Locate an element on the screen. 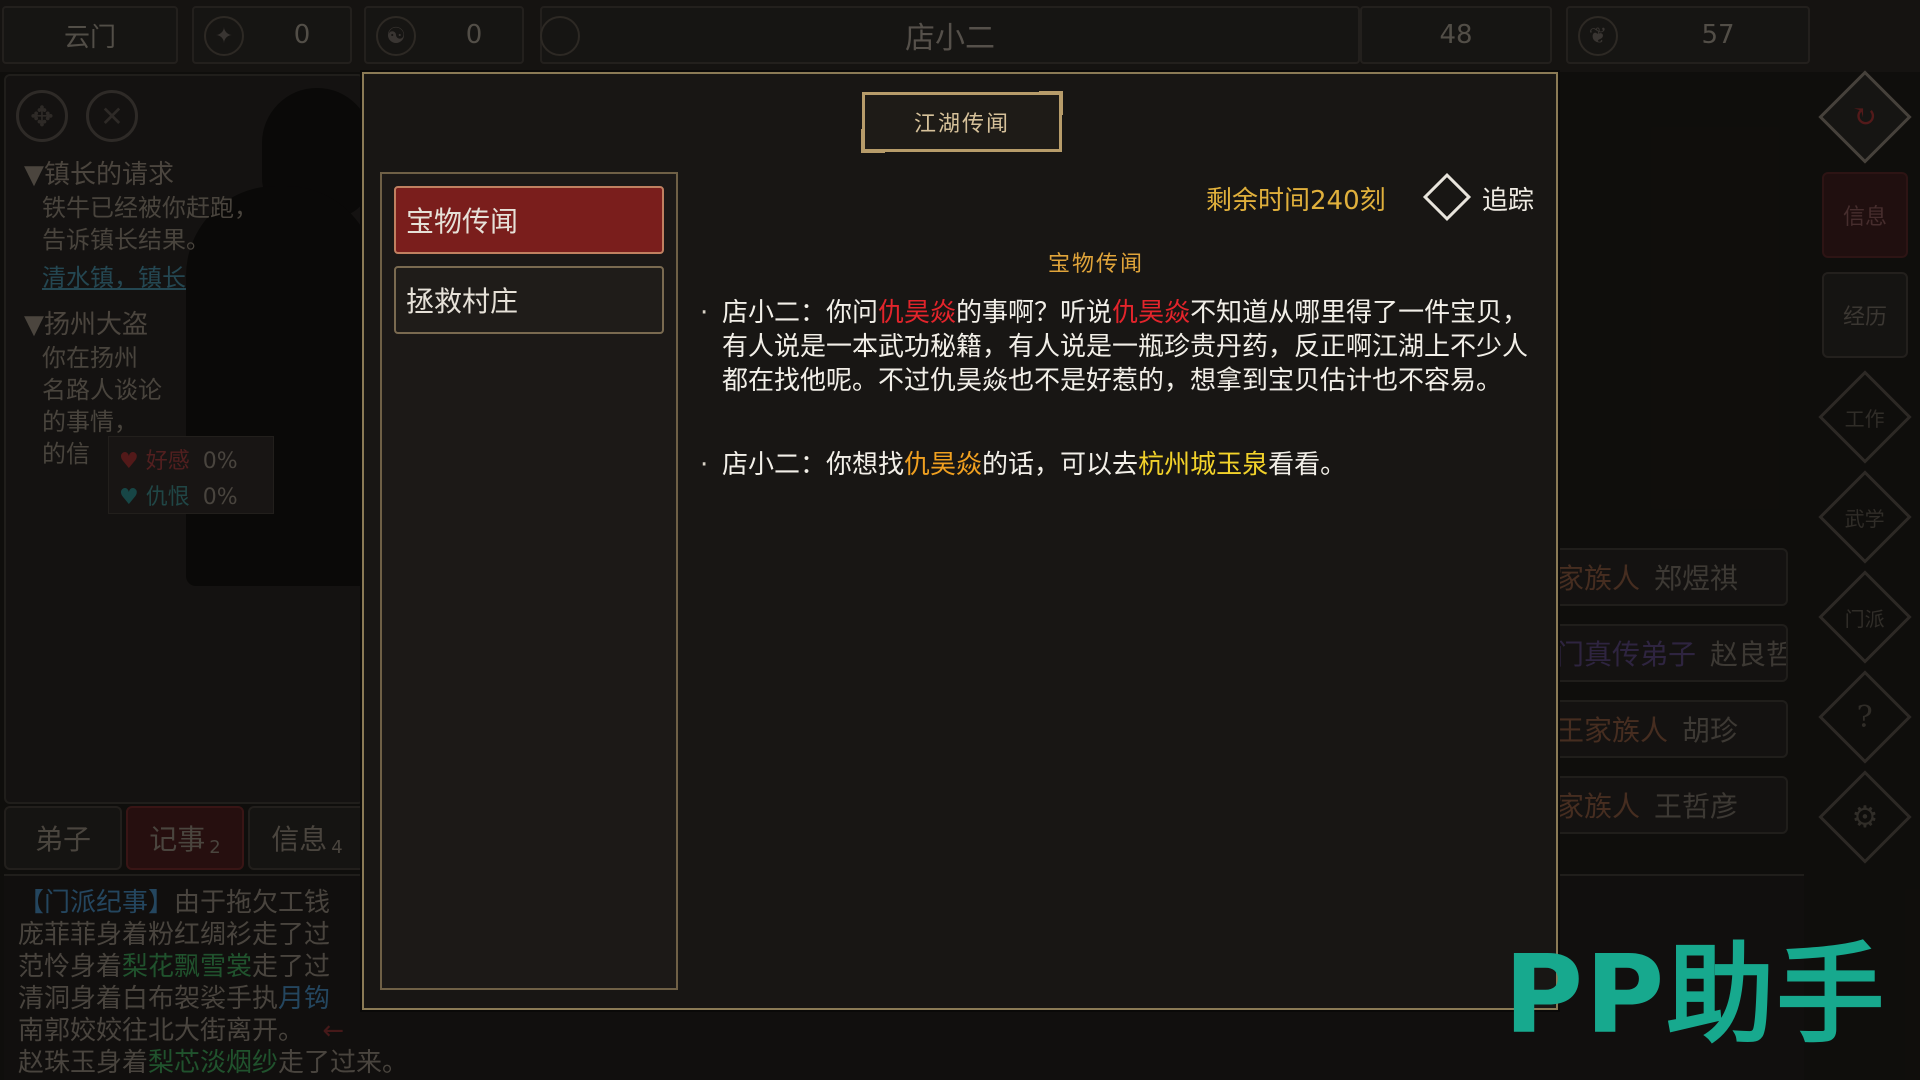  dialogue-text: 看看。 is located at coordinates (1307, 465).